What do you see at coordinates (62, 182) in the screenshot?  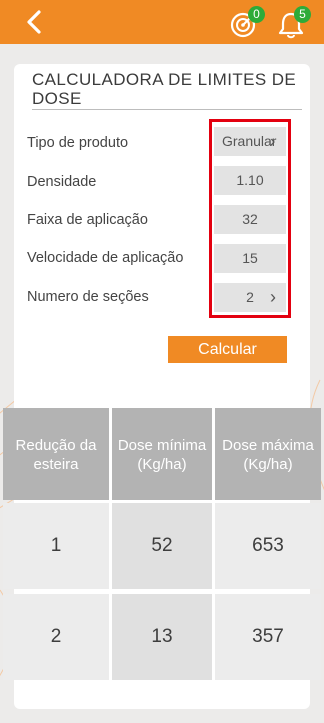 I see `density-label: Densidade` at bounding box center [62, 182].